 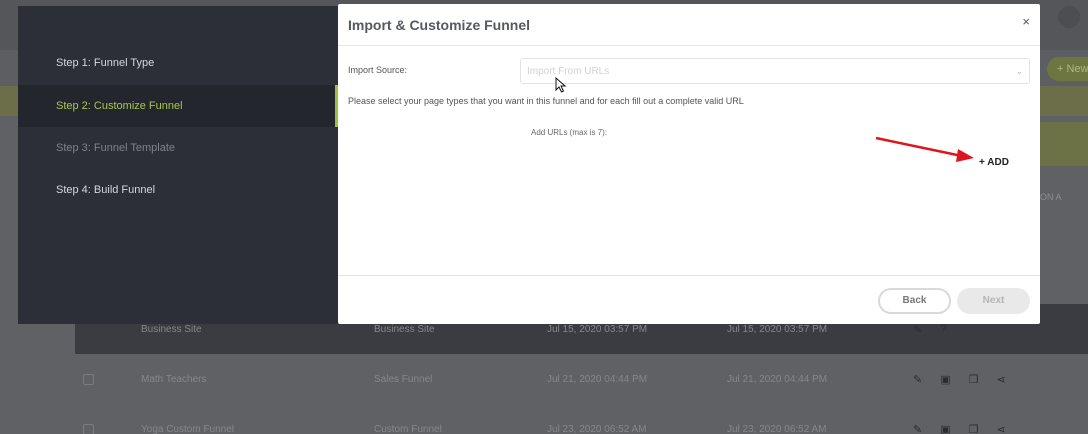 What do you see at coordinates (568, 71) in the screenshot?
I see `import-source-value: Import From URLs` at bounding box center [568, 71].